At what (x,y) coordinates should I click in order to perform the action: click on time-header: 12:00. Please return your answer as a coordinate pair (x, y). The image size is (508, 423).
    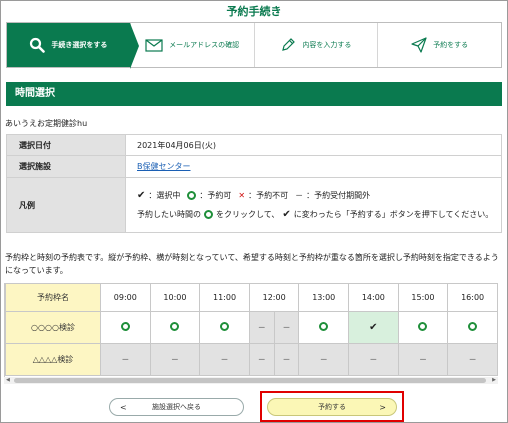
    Looking at the image, I should click on (274, 297).